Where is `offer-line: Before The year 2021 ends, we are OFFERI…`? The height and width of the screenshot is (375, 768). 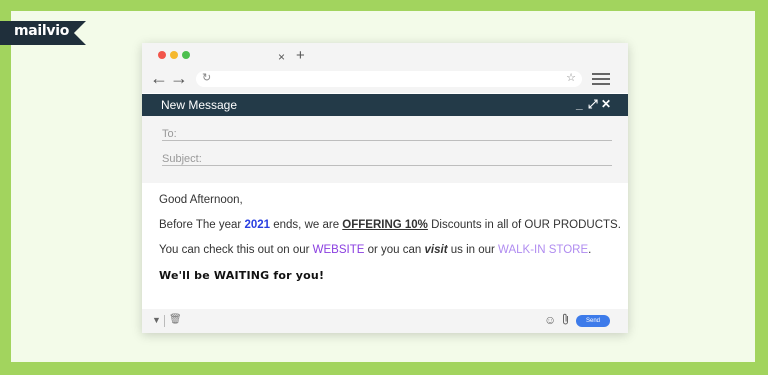
offer-line: Before The year 2021 ends, we are OFFERI… is located at coordinates (390, 225).